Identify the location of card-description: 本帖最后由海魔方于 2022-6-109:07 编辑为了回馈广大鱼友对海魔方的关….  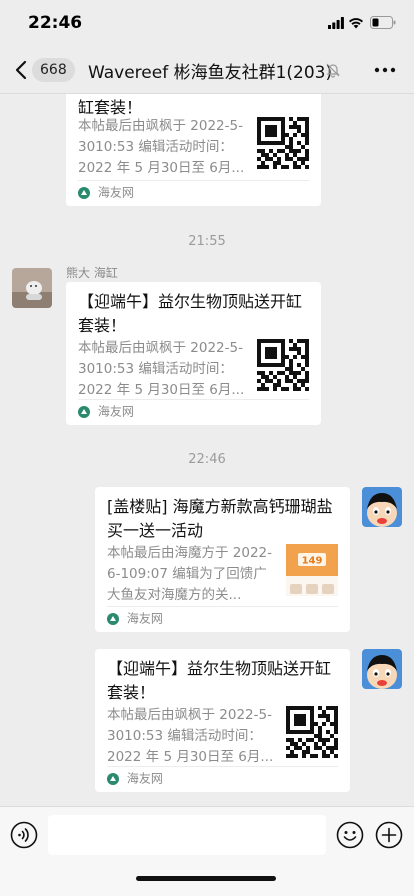
(190, 574).